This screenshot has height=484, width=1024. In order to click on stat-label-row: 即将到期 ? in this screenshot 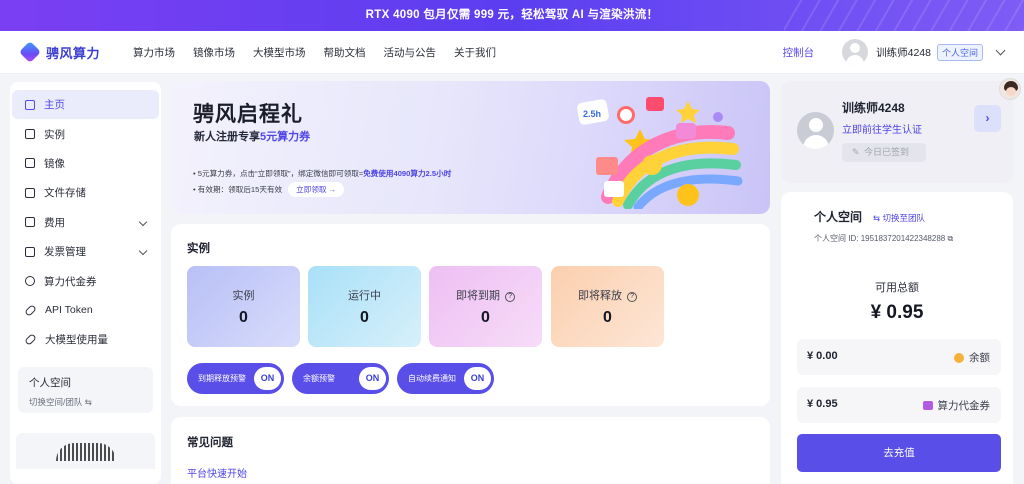, I will do `click(485, 295)`.